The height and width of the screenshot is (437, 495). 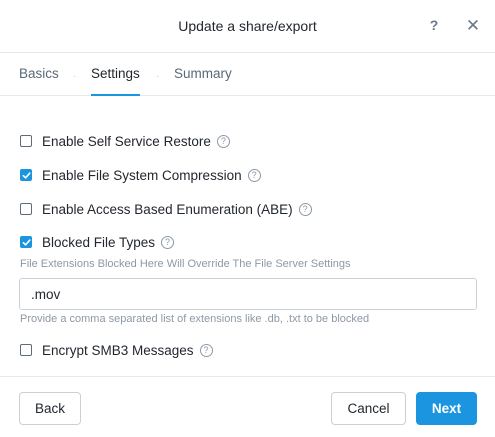 I want to click on compression-label: Enable File System Compression, so click(x=142, y=175).